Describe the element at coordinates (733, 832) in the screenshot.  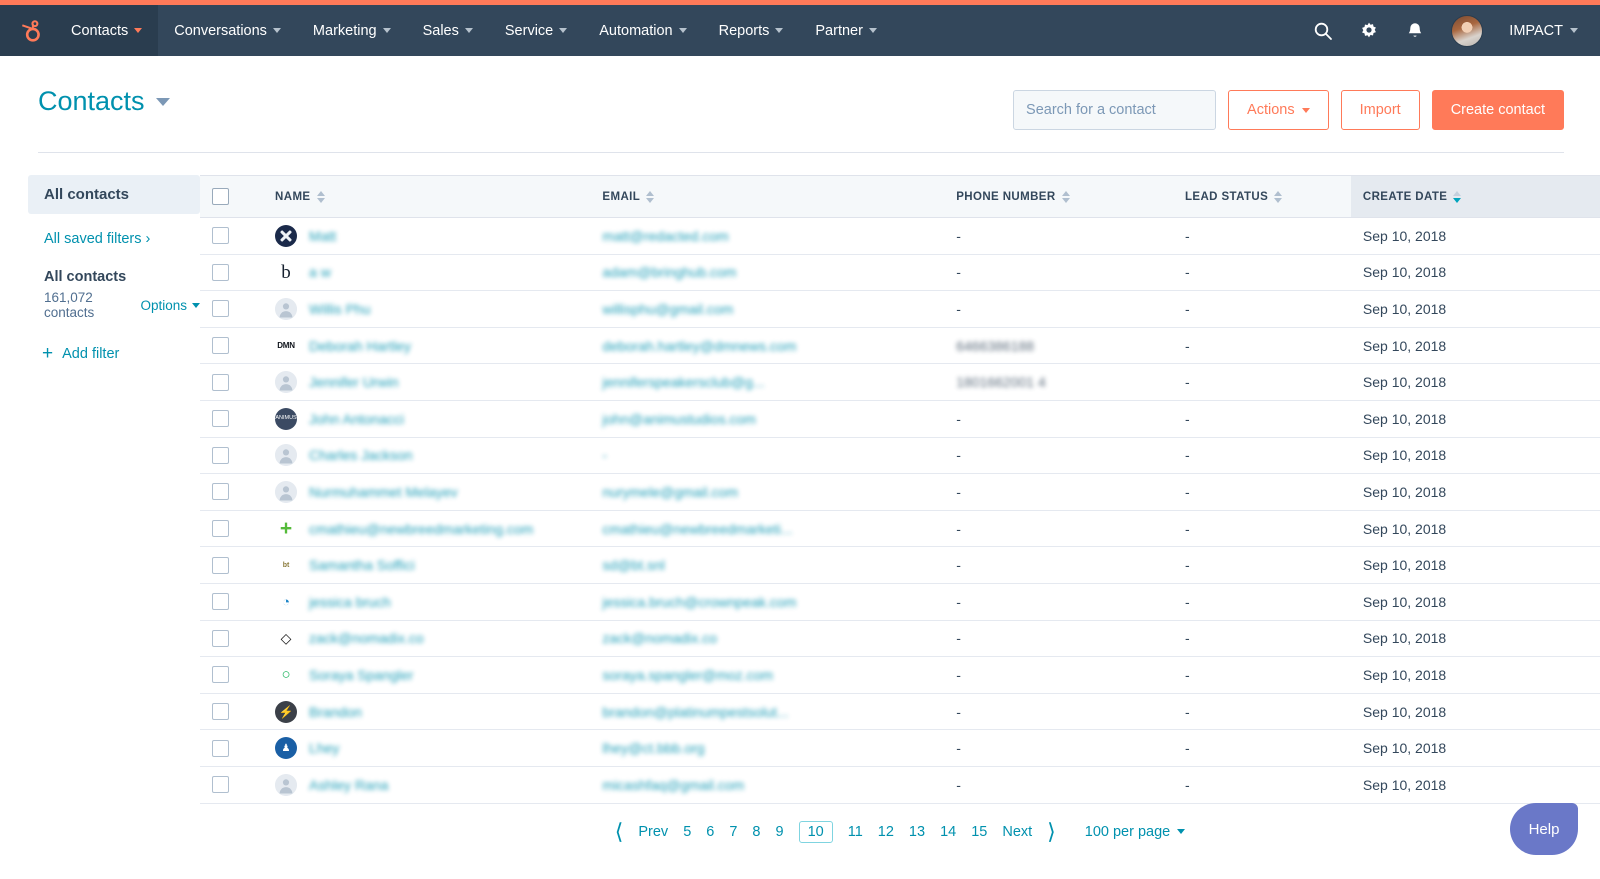
I see `page-number: 7` at that location.